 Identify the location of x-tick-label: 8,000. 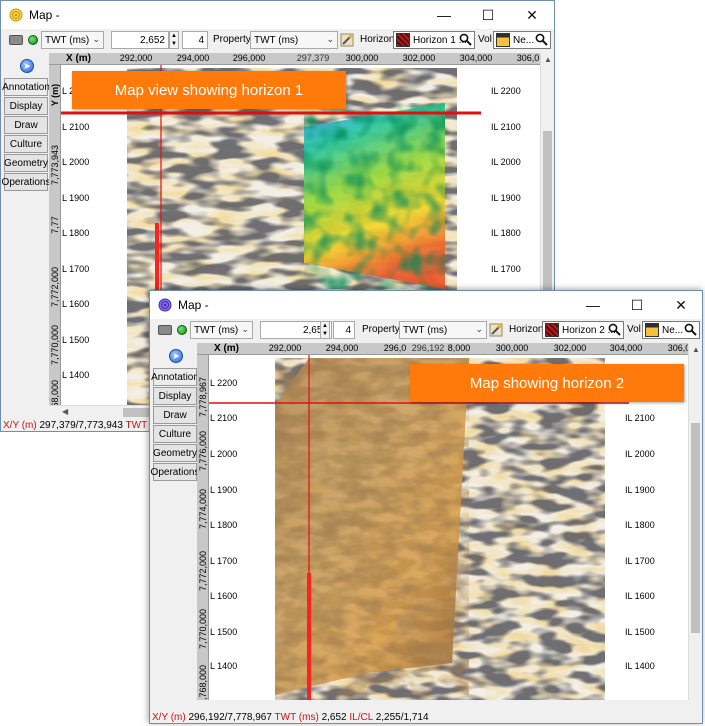
(459, 348).